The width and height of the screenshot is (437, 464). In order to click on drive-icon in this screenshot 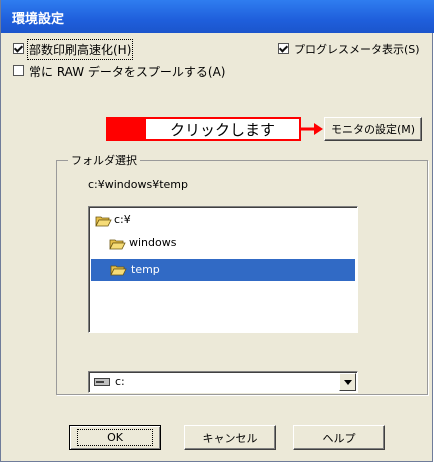, I will do `click(102, 382)`.